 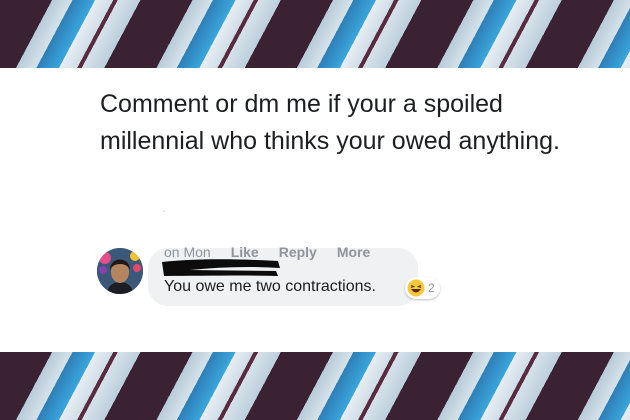 What do you see at coordinates (431, 288) in the screenshot?
I see `reaction-count: 2` at bounding box center [431, 288].